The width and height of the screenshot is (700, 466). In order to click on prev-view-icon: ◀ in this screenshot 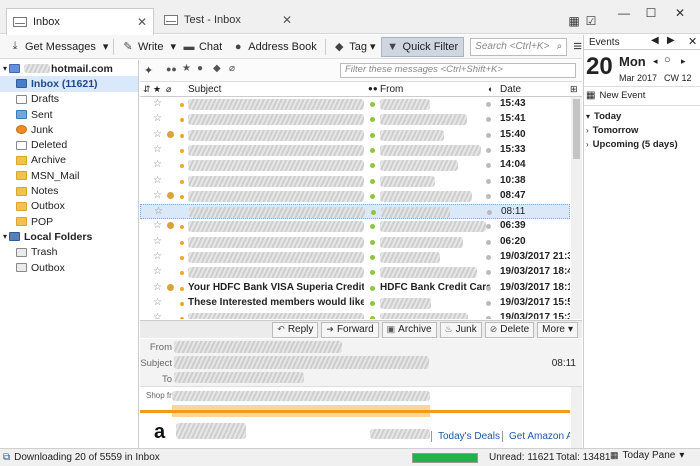, I will do `click(655, 40)`.